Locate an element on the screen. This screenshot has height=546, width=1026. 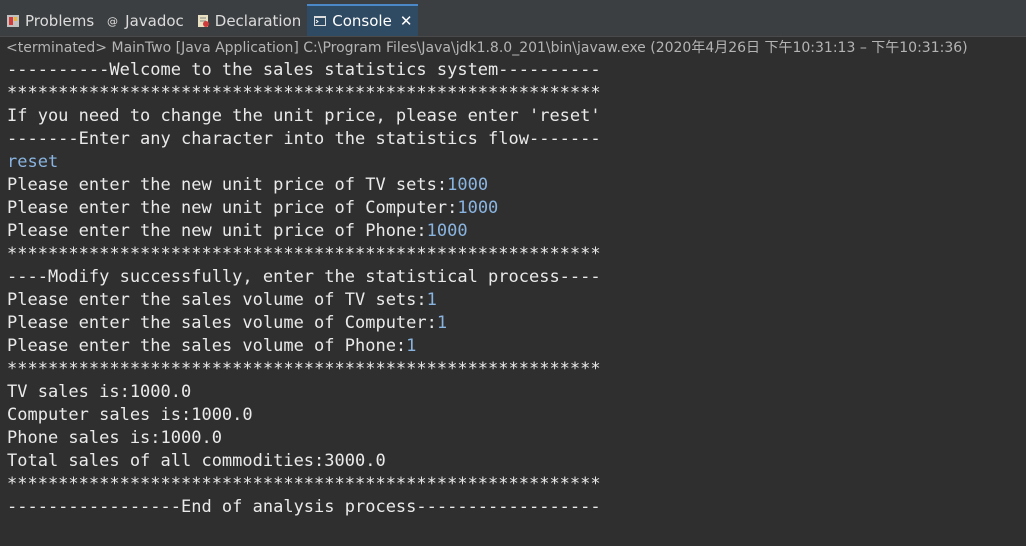
problems-icon is located at coordinates (13, 21).